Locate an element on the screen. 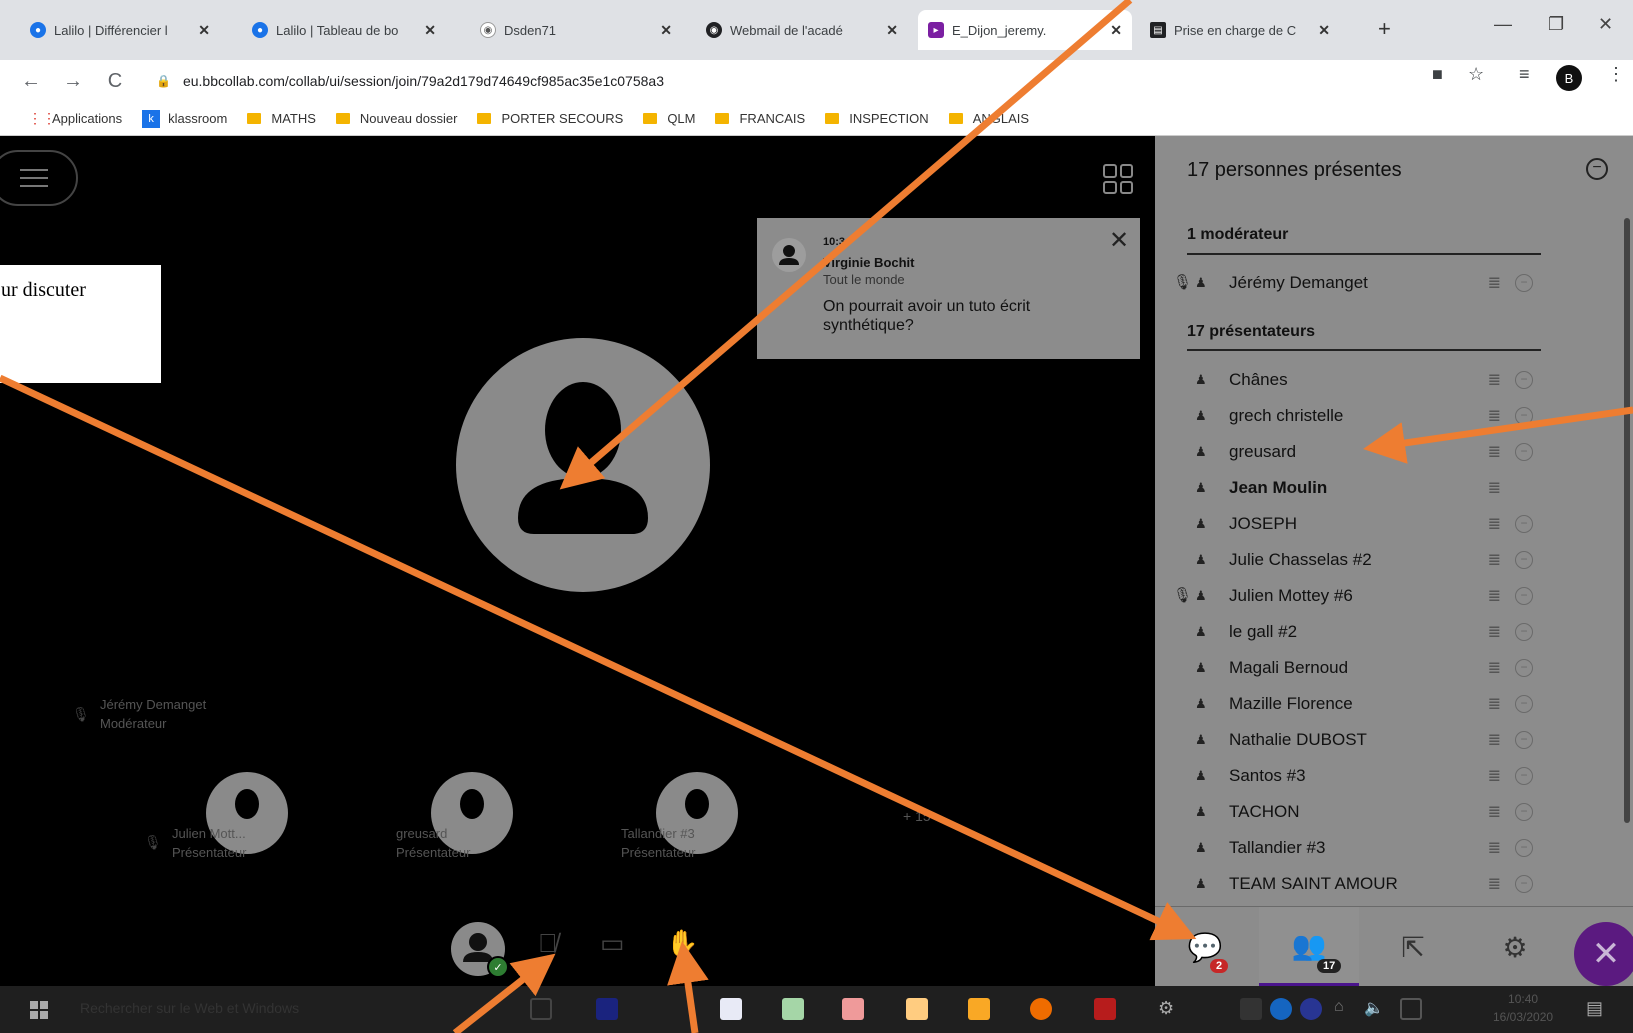  volume-icon: 🔈 is located at coordinates (1375, 1009).